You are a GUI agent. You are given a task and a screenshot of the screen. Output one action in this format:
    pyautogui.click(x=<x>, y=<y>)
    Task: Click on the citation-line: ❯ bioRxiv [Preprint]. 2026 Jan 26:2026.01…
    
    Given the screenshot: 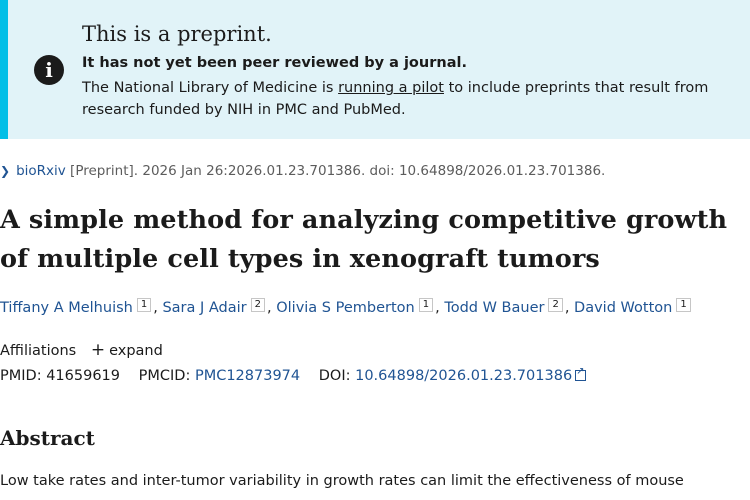 What is the action you would take?
    pyautogui.click(x=302, y=171)
    